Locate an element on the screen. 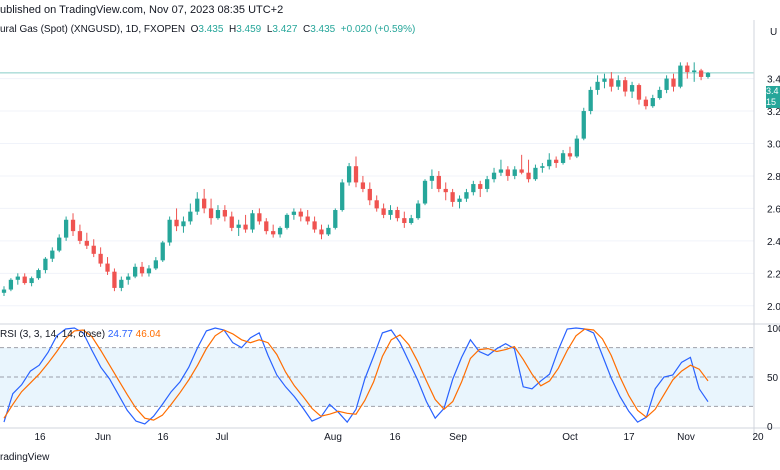 The width and height of the screenshot is (780, 470). price-tick-label: 2.6 is located at coordinates (773, 209).